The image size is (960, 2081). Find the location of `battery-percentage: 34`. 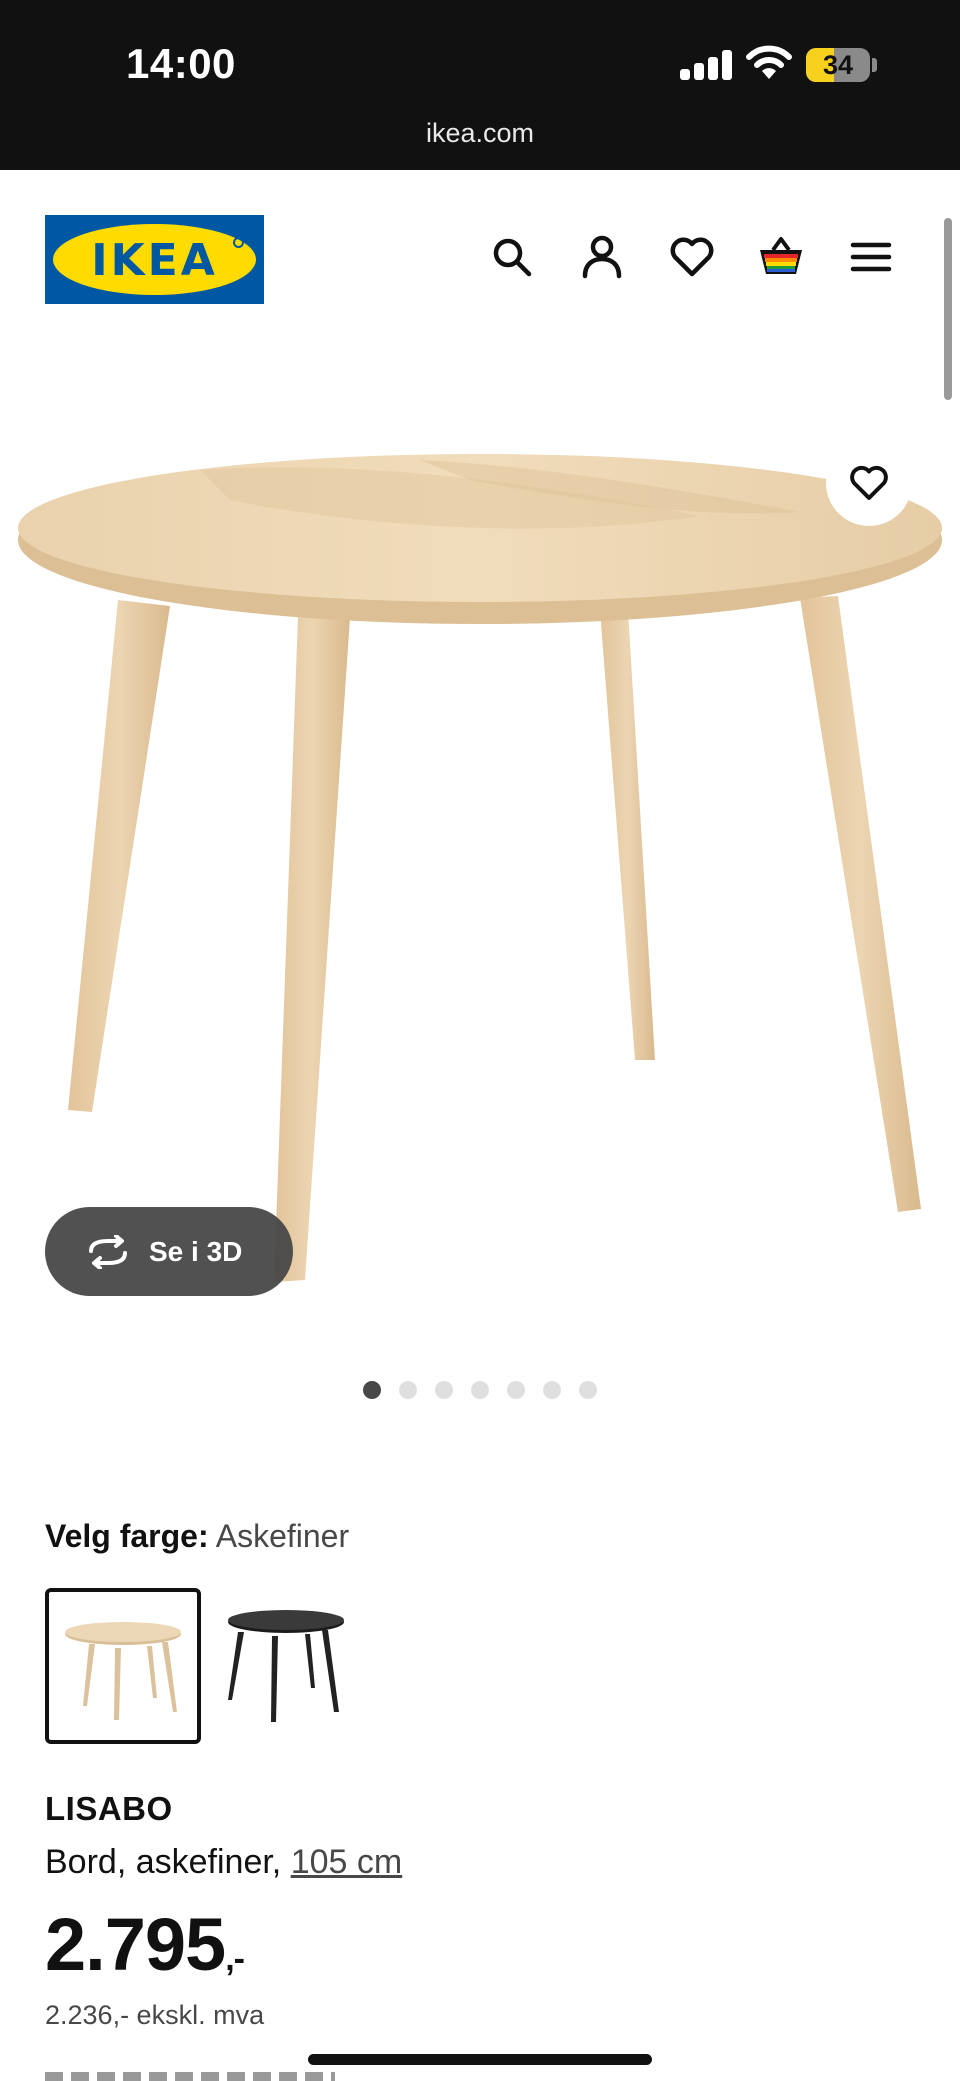

battery-percentage: 34 is located at coordinates (838, 65).